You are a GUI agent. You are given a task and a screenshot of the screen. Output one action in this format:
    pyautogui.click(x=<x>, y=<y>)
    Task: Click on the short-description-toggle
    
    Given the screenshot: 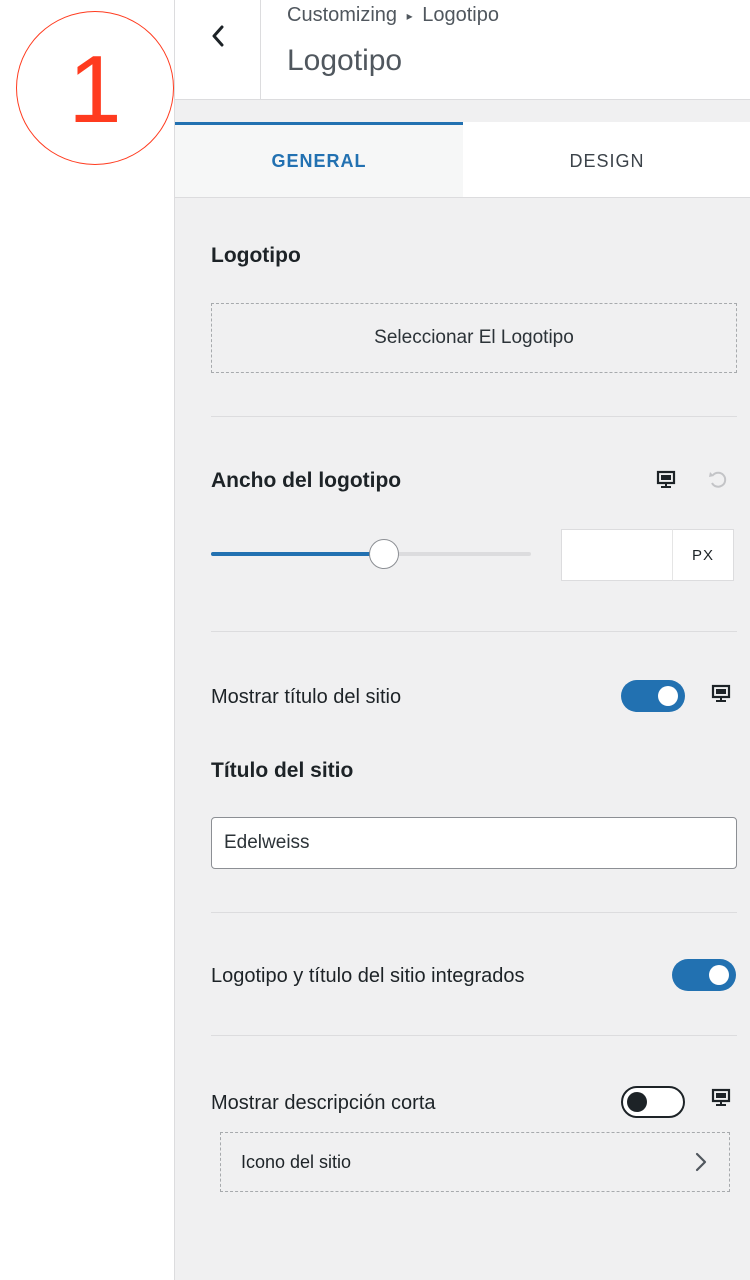 What is the action you would take?
    pyautogui.click(x=653, y=1102)
    